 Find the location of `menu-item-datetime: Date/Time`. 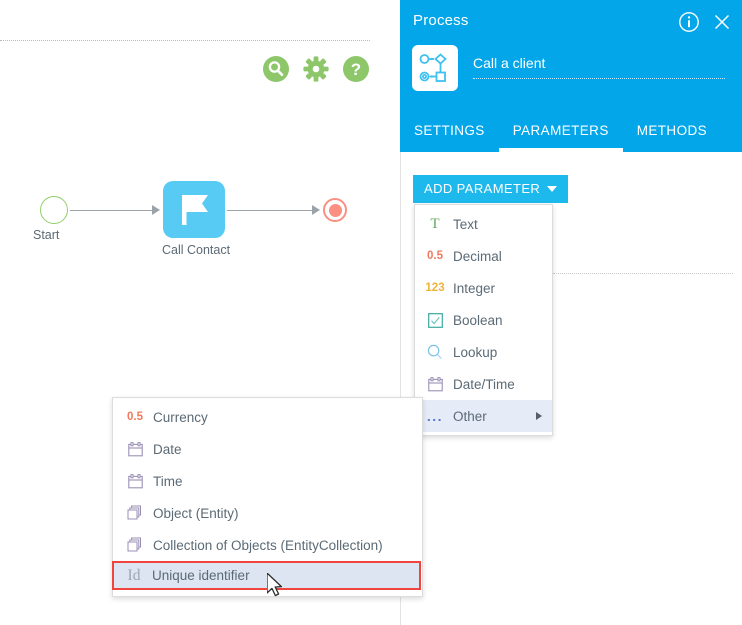

menu-item-datetime: Date/Time is located at coordinates (483, 384).